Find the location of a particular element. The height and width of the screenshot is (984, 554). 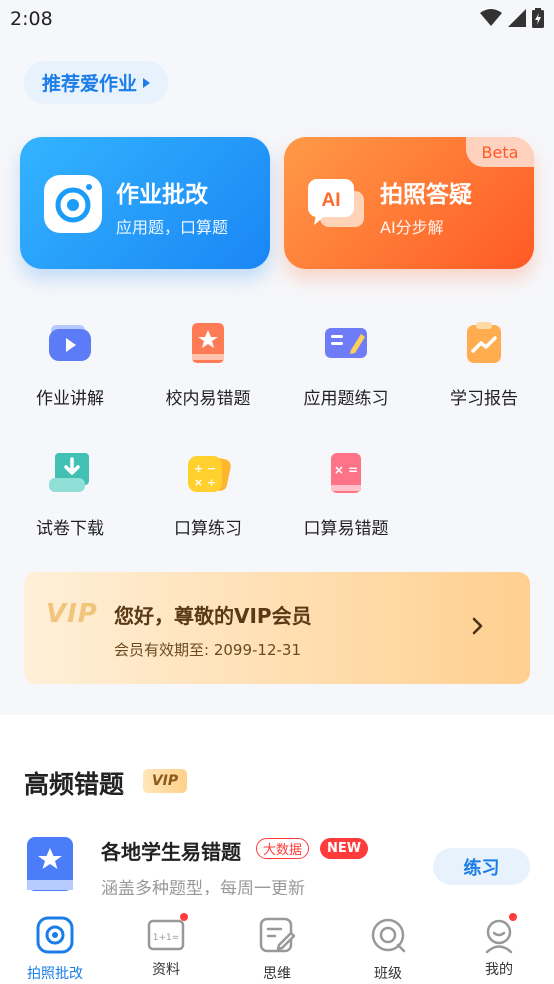

feature-mental-math-mistakes: × = 口算易错题 is located at coordinates (346, 494).